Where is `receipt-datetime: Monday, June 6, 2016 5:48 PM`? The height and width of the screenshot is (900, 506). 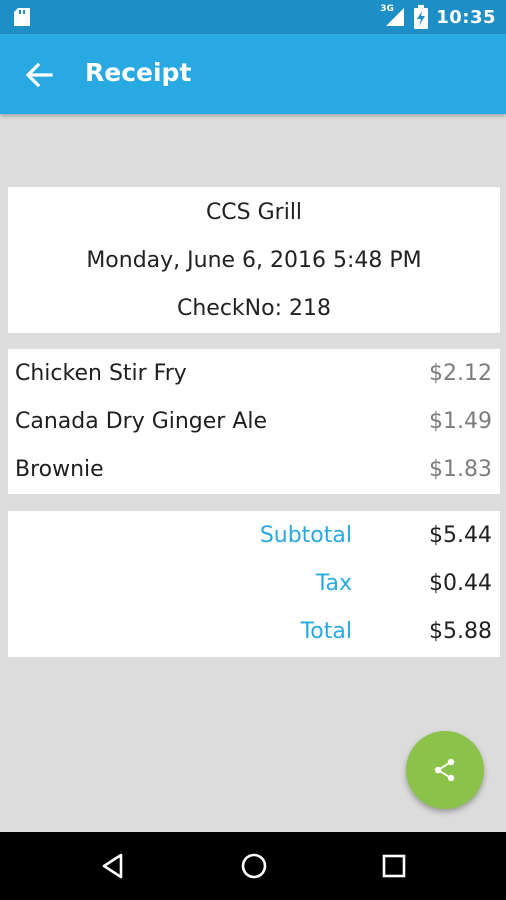 receipt-datetime: Monday, June 6, 2016 5:48 PM is located at coordinates (254, 260).